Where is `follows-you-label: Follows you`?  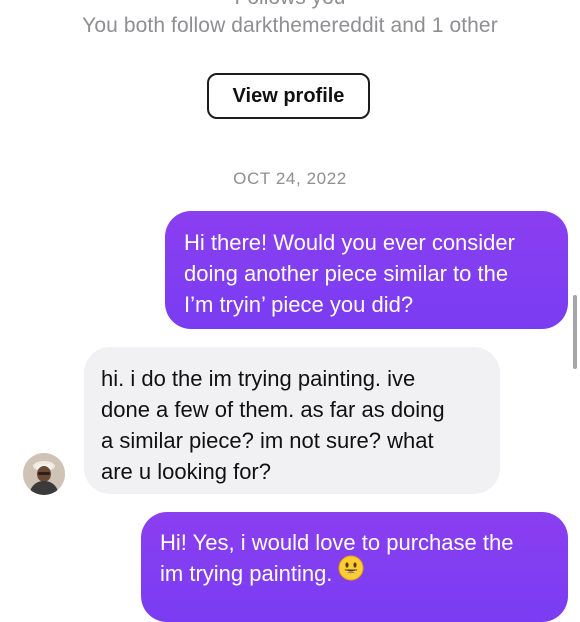 follows-you-label: Follows you is located at coordinates (290, 5).